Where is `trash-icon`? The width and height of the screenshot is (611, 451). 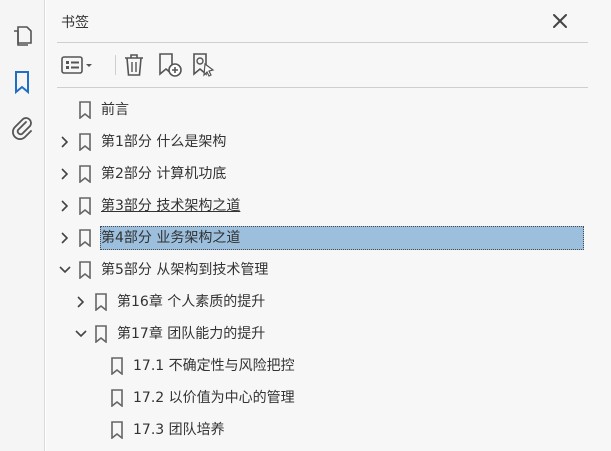 trash-icon is located at coordinates (134, 65).